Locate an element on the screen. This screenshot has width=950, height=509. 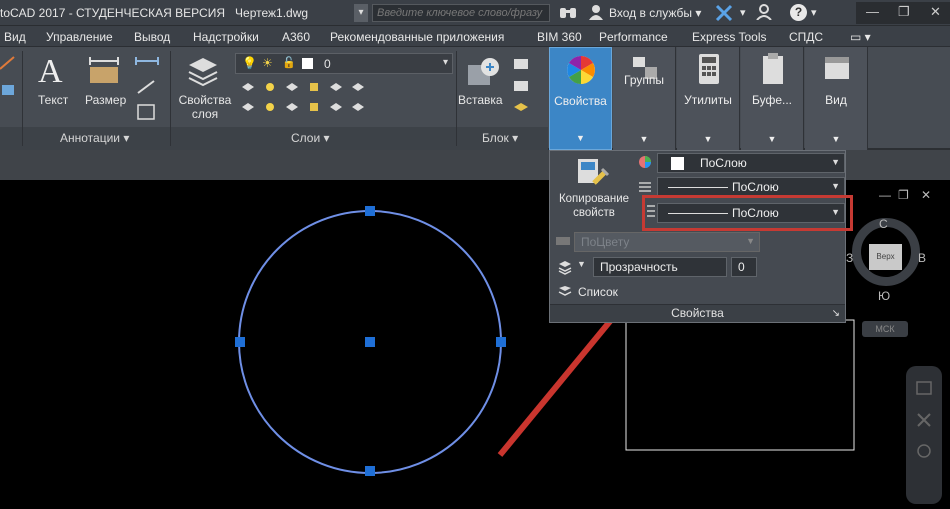
list-icon is located at coordinates (565, 294).